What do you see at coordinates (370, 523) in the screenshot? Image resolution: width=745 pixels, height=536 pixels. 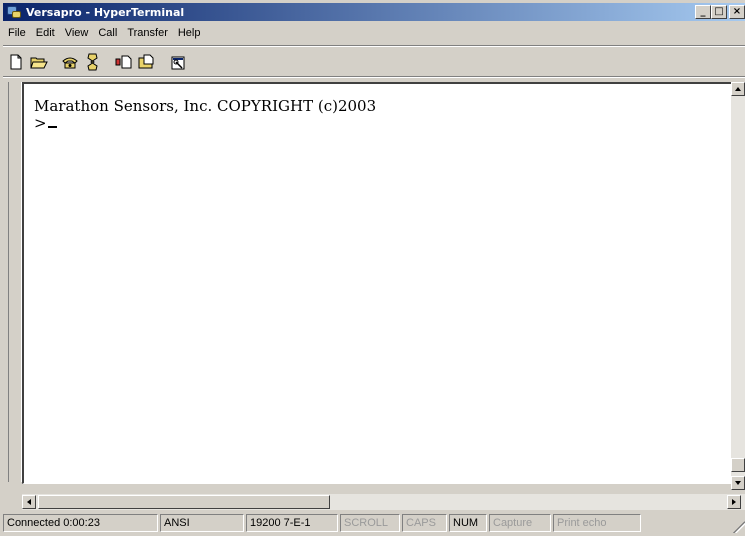 I see `status-scroll-indicator: SCROLL` at bounding box center [370, 523].